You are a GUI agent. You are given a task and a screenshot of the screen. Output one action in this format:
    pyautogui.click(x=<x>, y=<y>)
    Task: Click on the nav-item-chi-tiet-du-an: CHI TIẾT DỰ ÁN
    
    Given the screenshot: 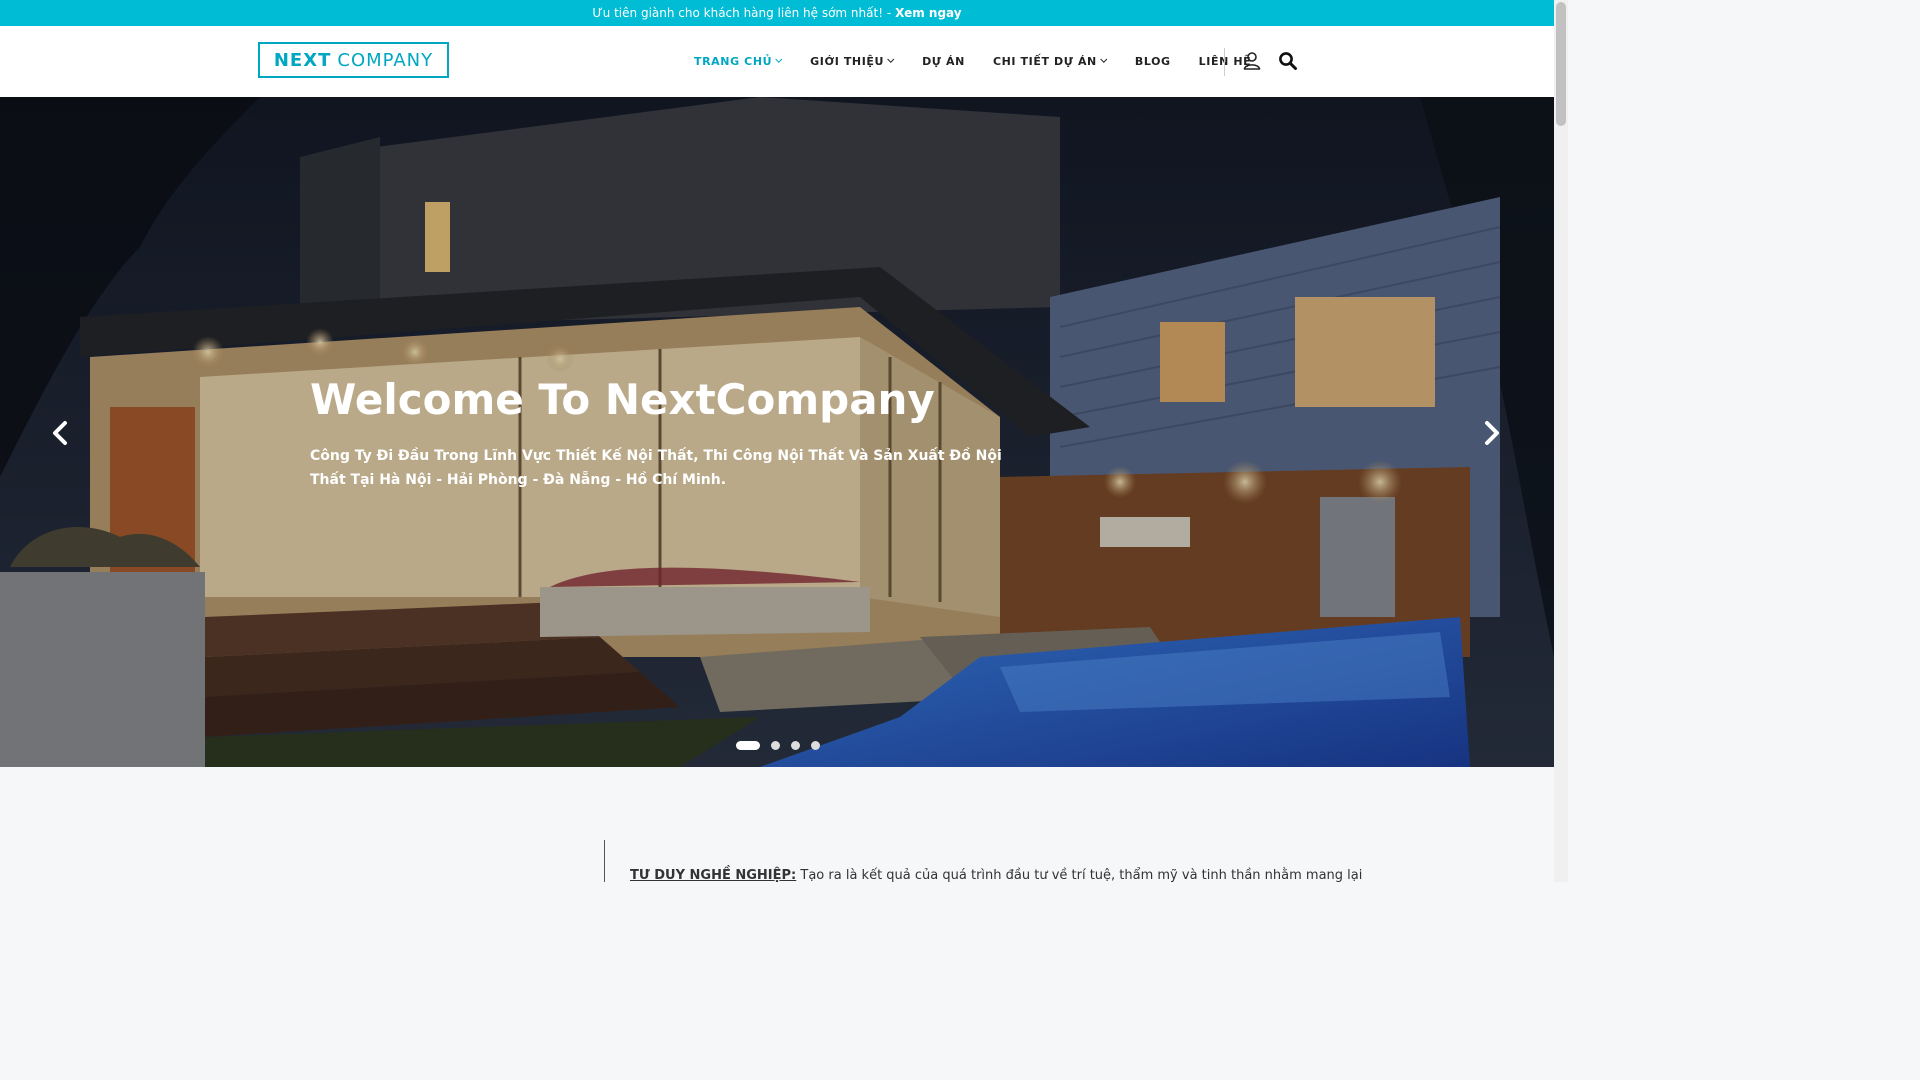 What is the action you would take?
    pyautogui.click(x=1050, y=61)
    